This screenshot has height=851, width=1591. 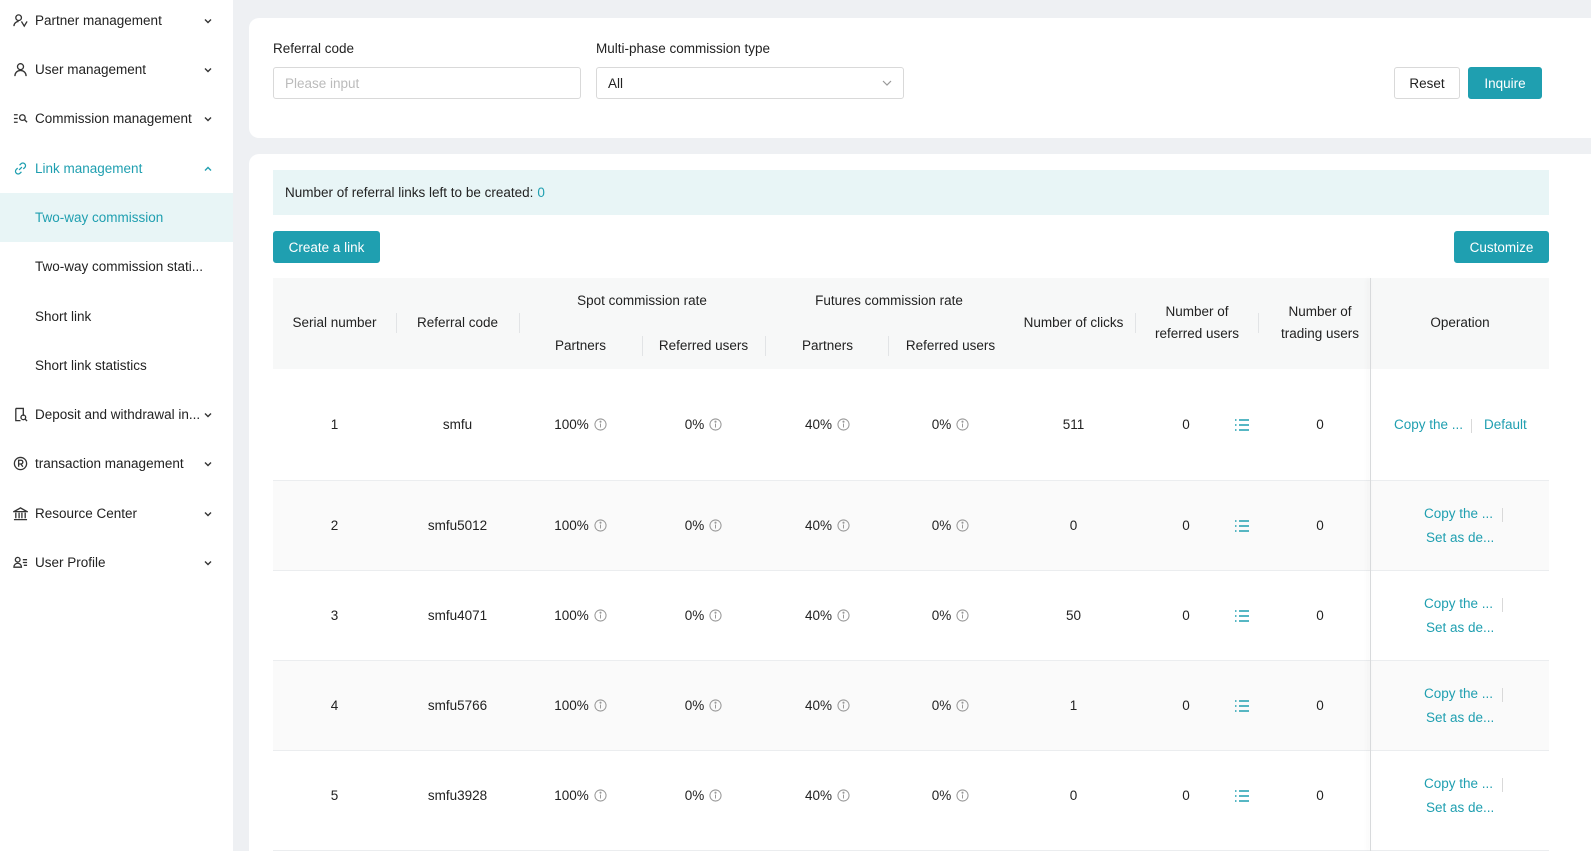 I want to click on inquire-button: Inquire, so click(x=1505, y=83).